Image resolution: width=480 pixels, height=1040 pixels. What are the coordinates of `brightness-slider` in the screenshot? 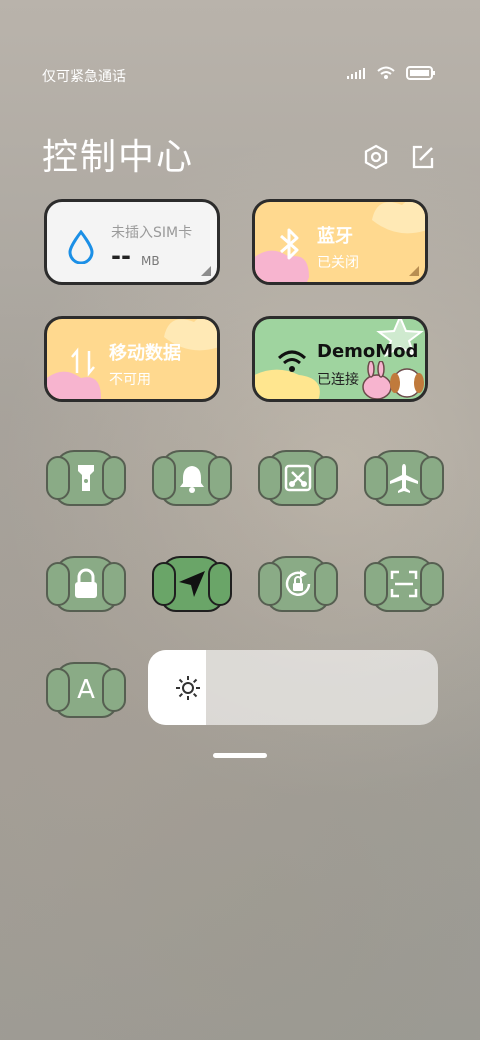 It's located at (293, 687).